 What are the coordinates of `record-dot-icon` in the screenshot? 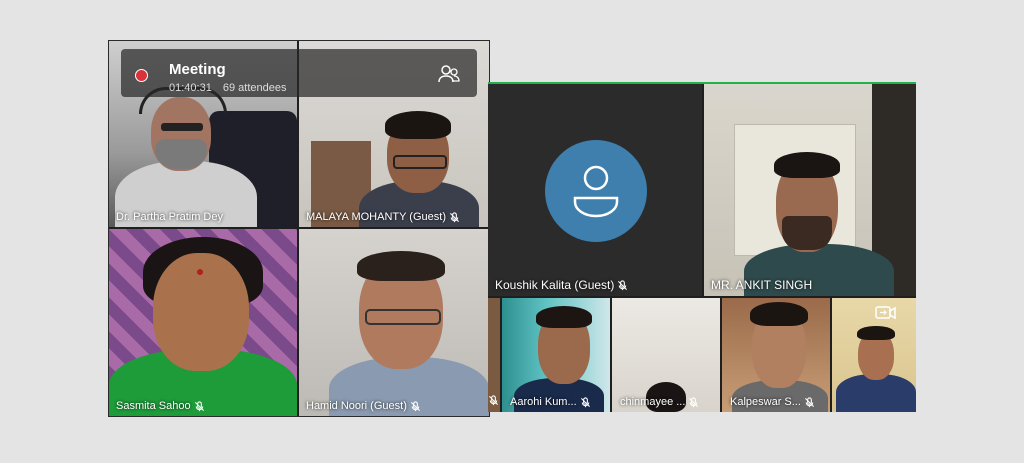 It's located at (141, 75).